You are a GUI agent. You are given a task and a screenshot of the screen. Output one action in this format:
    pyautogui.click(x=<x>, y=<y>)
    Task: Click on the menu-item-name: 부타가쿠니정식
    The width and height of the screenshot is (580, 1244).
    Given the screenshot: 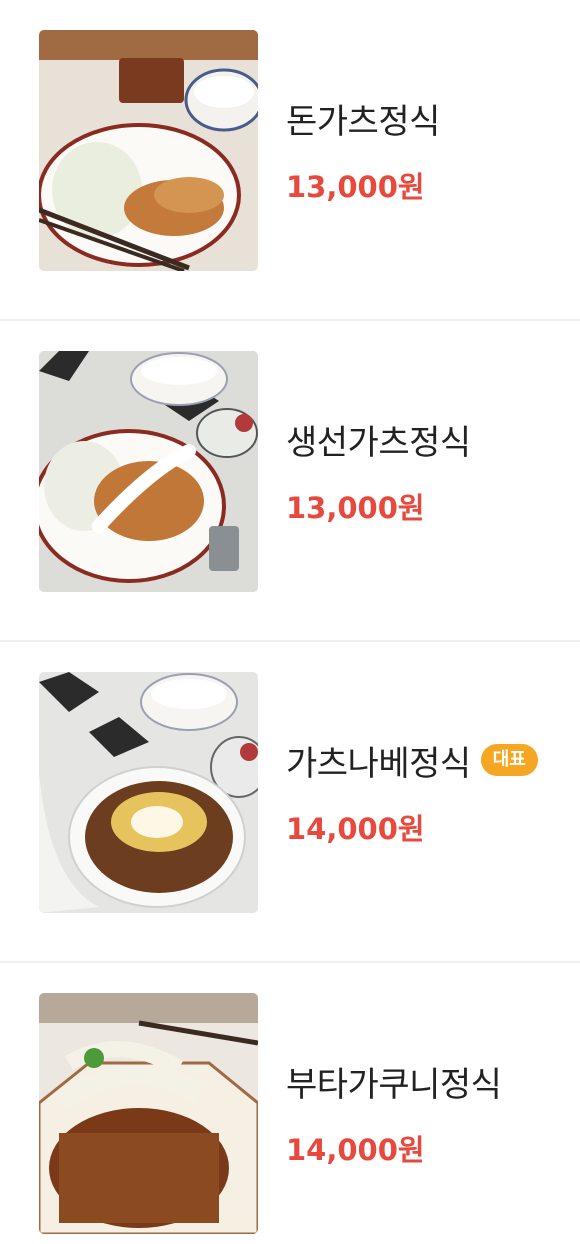 What is the action you would take?
    pyautogui.click(x=394, y=1084)
    